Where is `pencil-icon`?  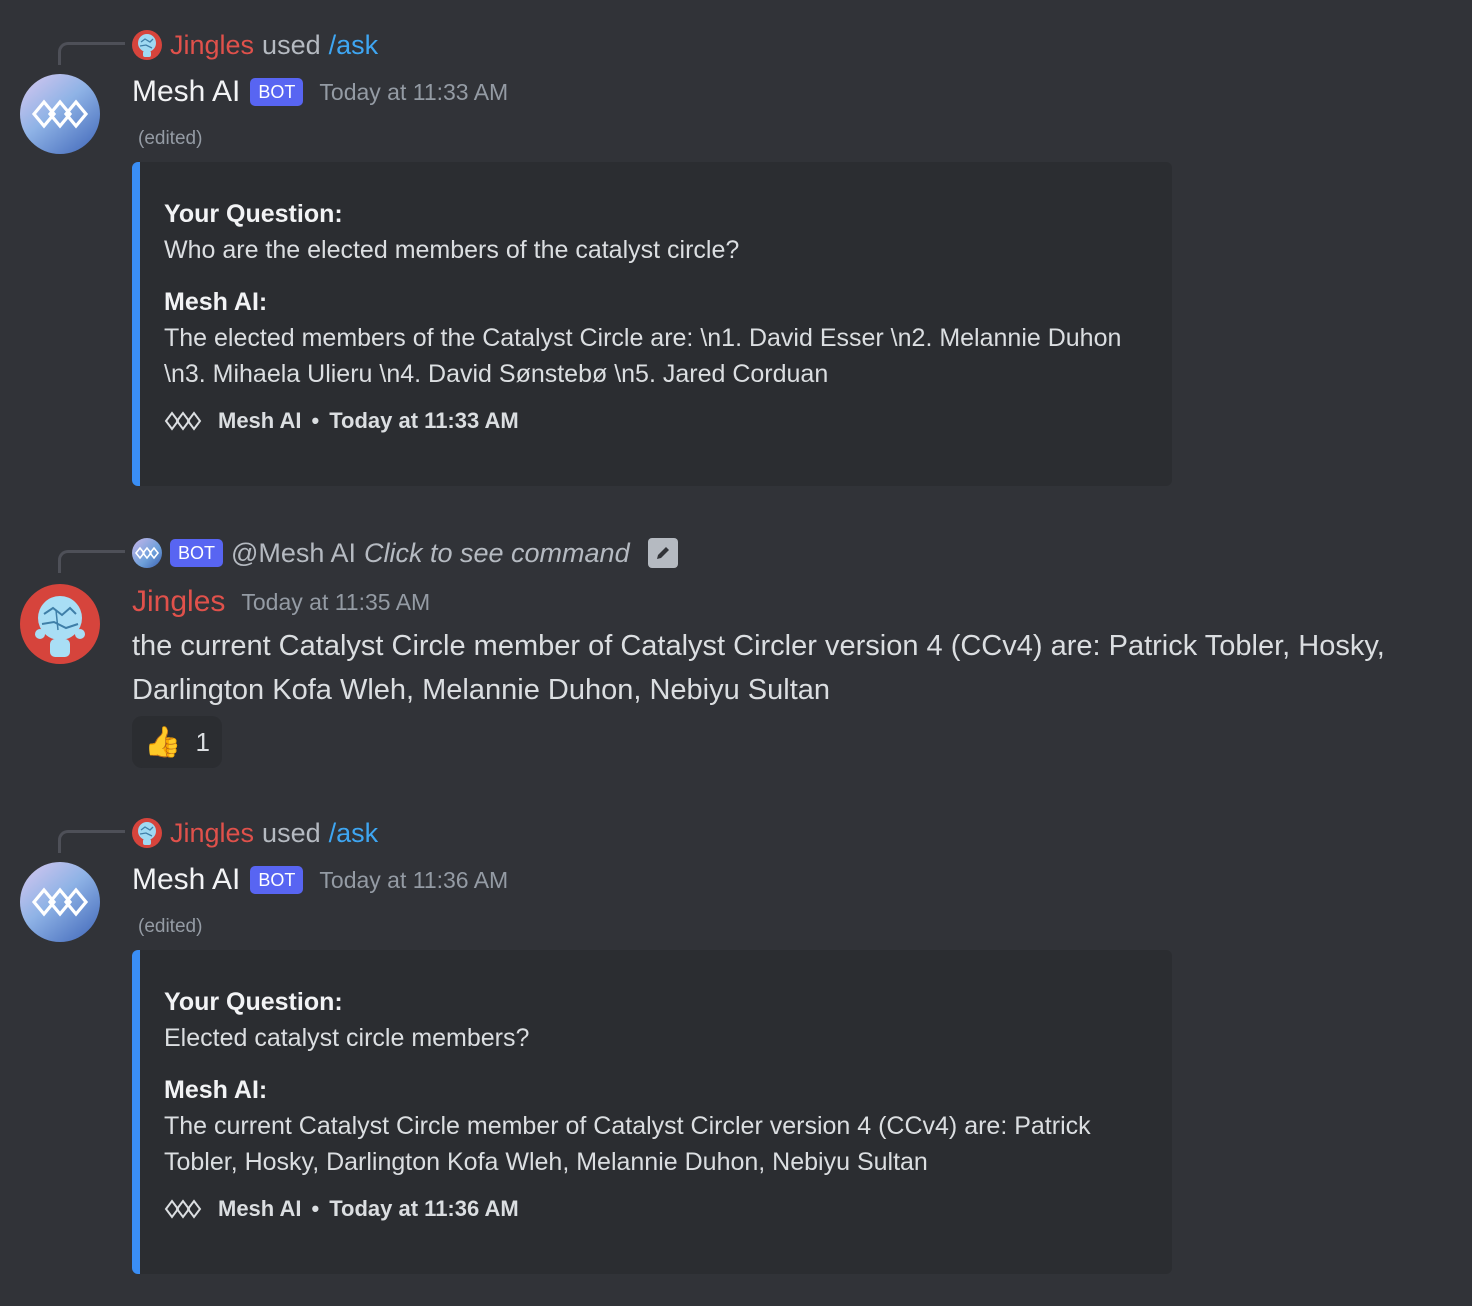
pencil-icon is located at coordinates (662, 553).